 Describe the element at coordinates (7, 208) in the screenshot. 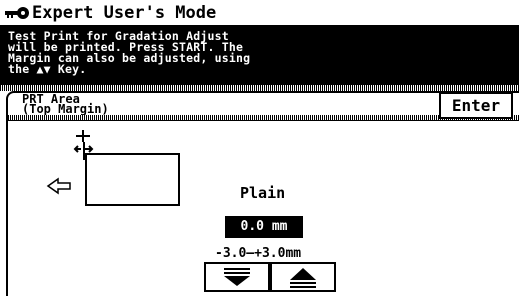

I see `content-border` at that location.